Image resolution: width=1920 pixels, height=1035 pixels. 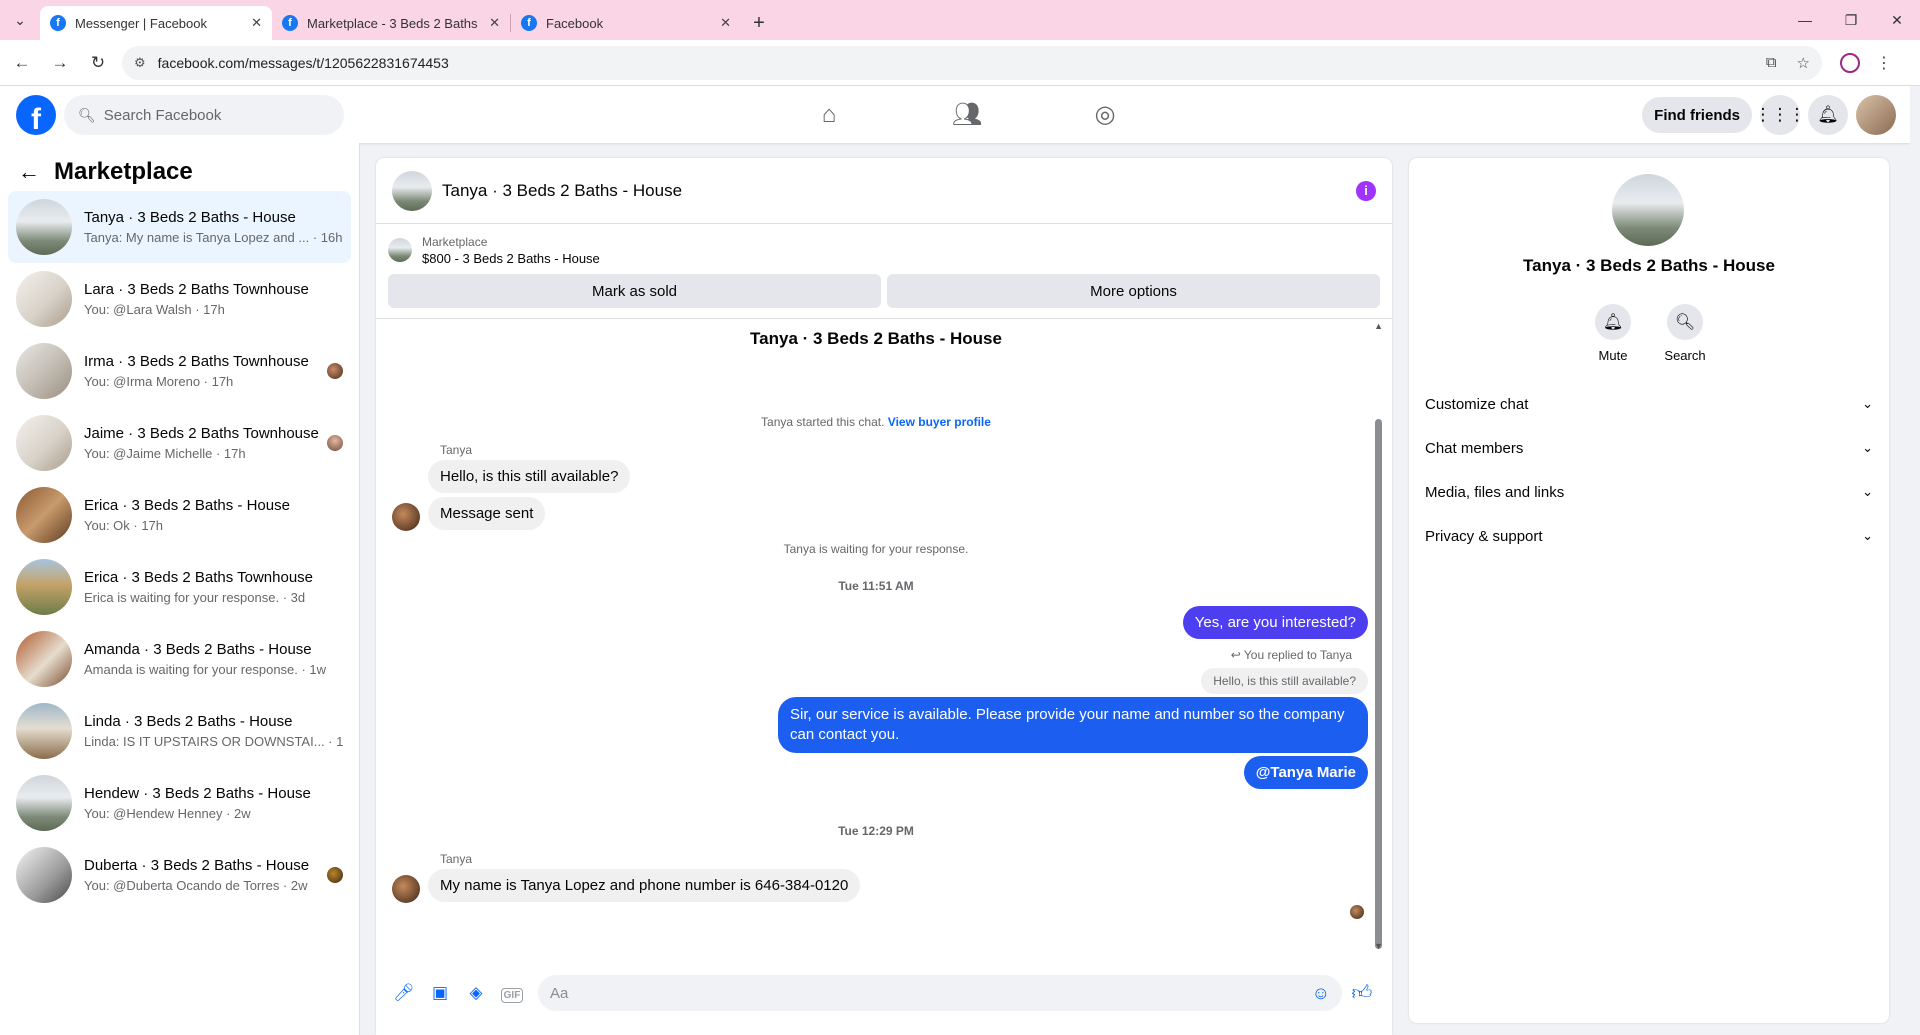 What do you see at coordinates (1805, 20) in the screenshot?
I see `minimize-icon: —` at bounding box center [1805, 20].